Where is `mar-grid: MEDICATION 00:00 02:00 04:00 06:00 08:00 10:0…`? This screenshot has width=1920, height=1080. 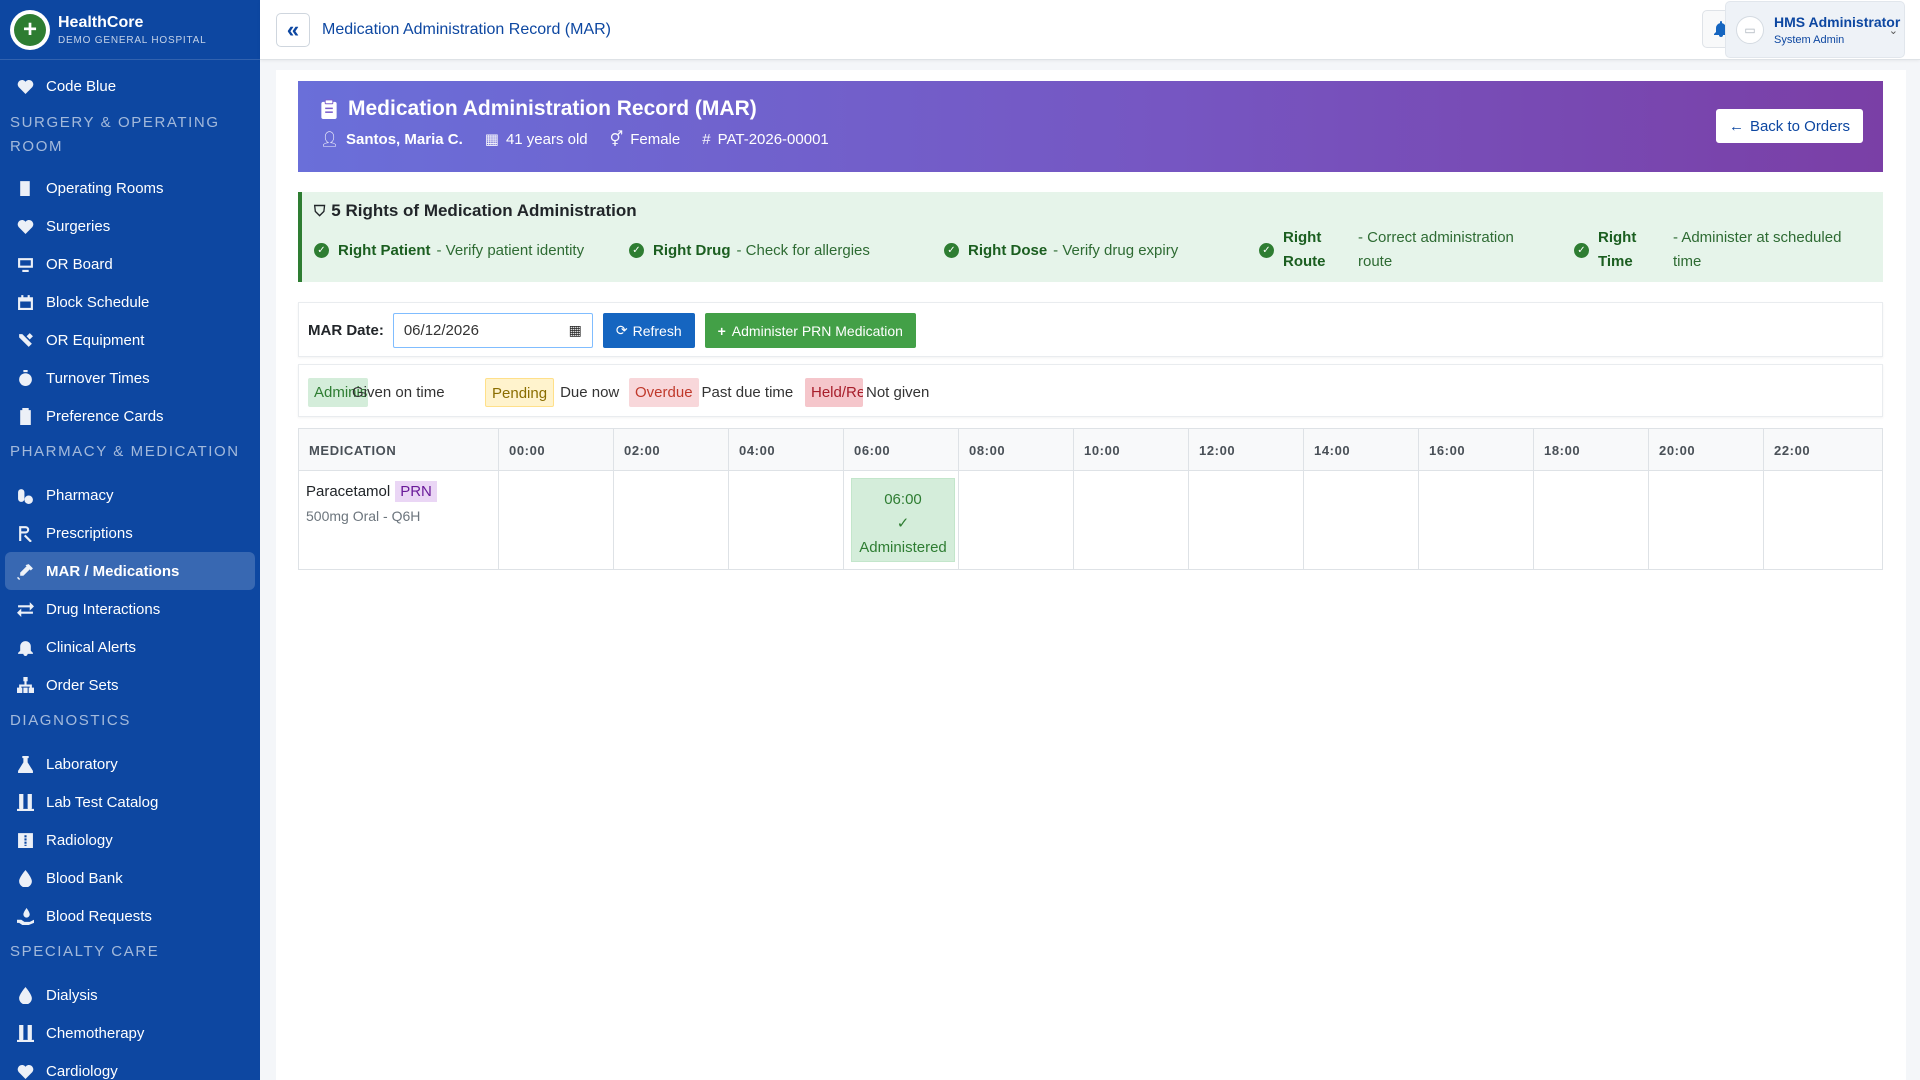 mar-grid: MEDICATION 00:00 02:00 04:00 06:00 08:00 10:0… is located at coordinates (1090, 499).